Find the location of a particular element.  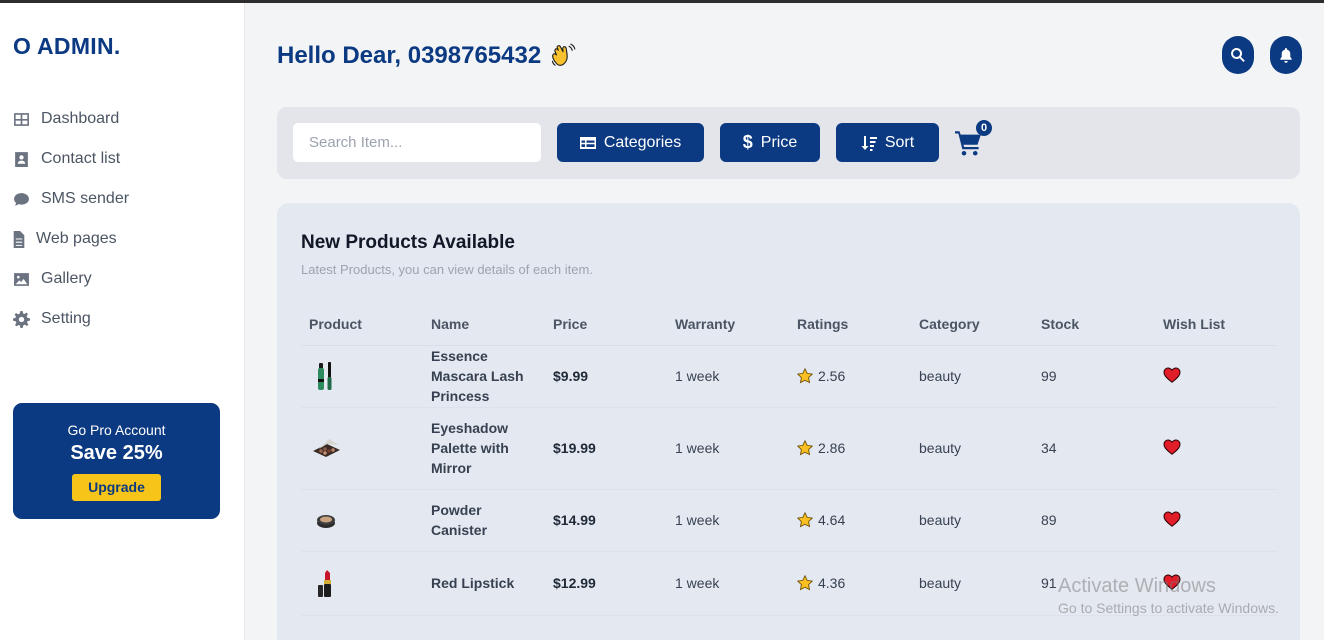

column-header: Price is located at coordinates (606, 324).